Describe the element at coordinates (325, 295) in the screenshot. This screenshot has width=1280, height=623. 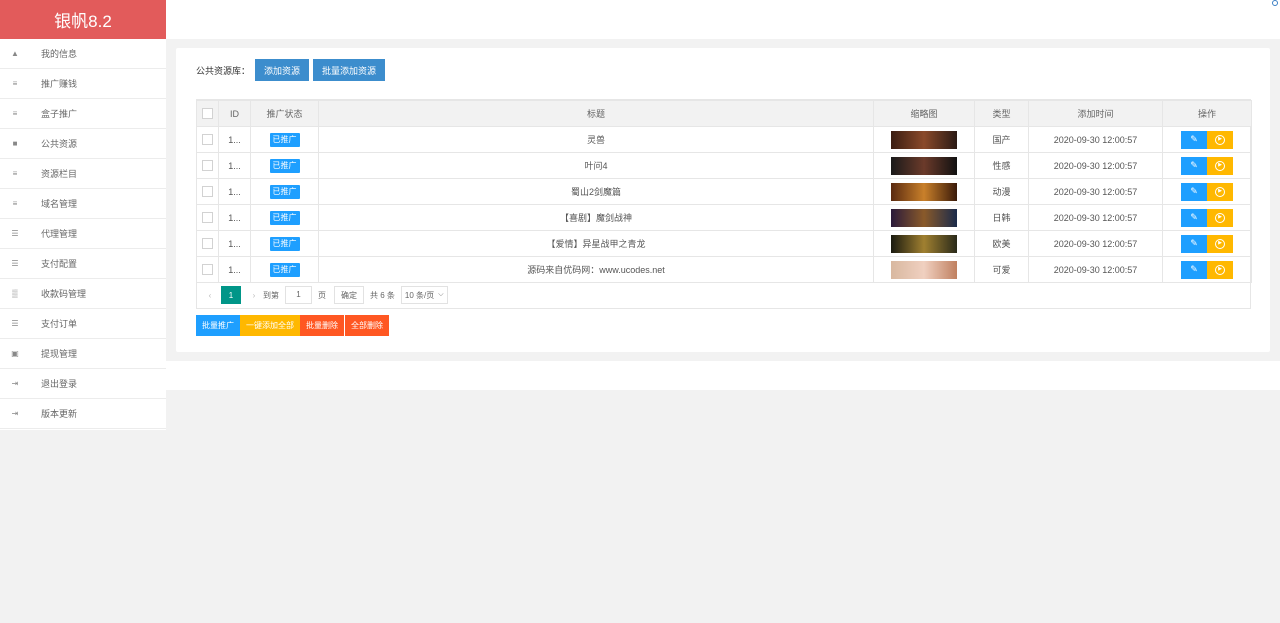
I see `pagination: ‹ 1 › 到第 1 页 确定 共 6 条 10 条/页 ⌵` at that location.